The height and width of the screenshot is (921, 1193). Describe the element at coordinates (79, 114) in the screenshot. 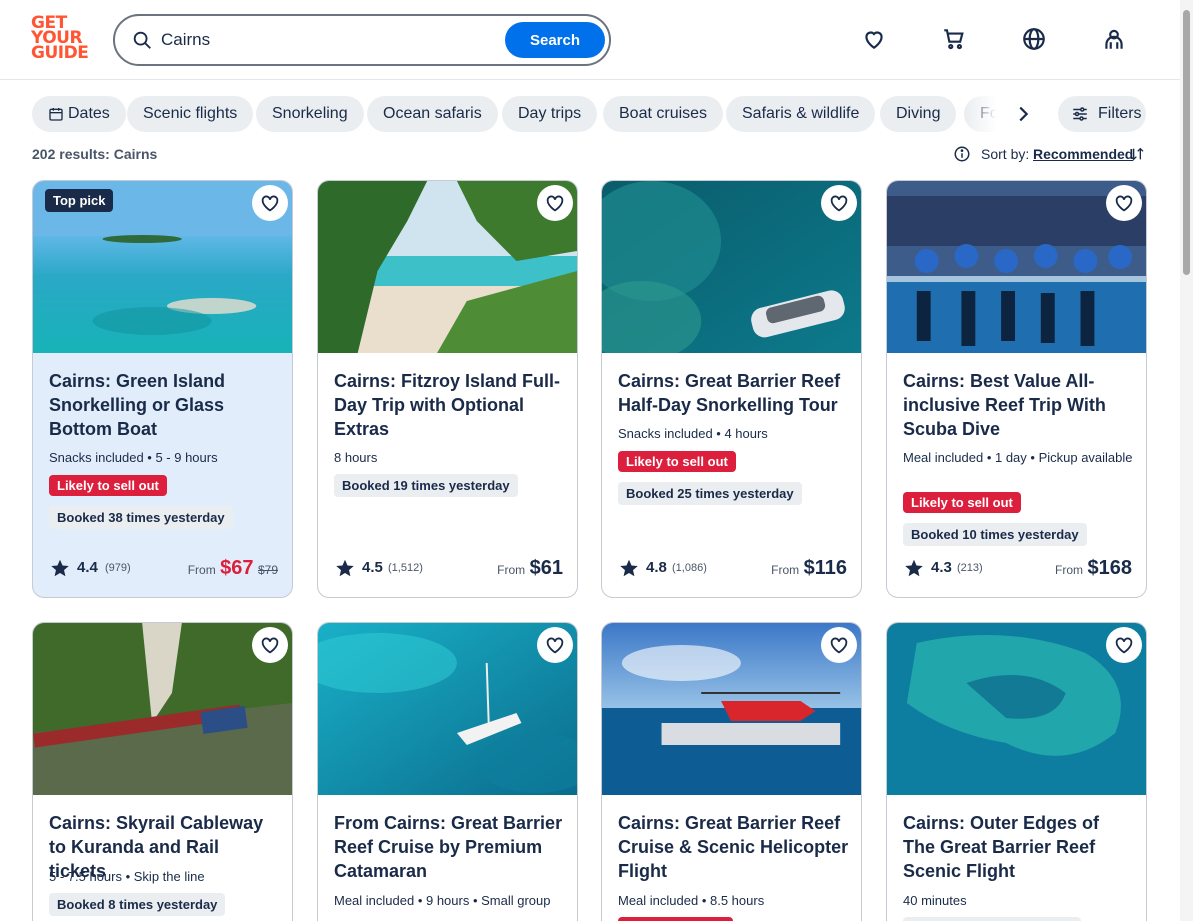

I see `chip-dates: Dates` at that location.